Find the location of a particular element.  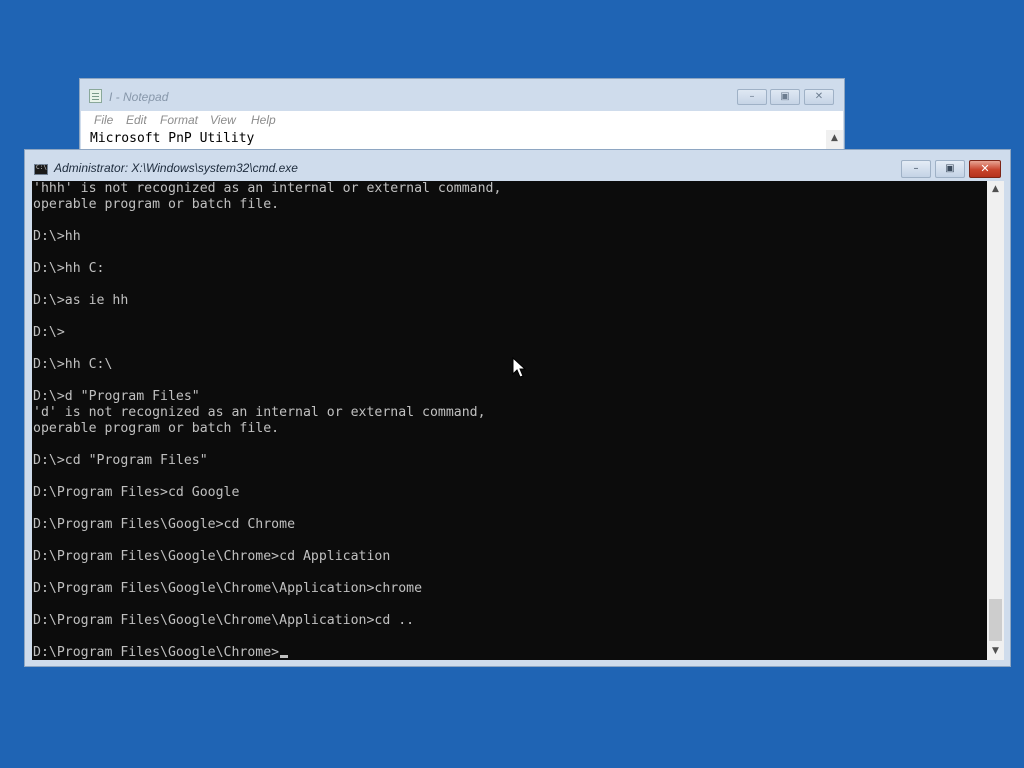

scroll-down-icon: ▼ is located at coordinates (995, 651).